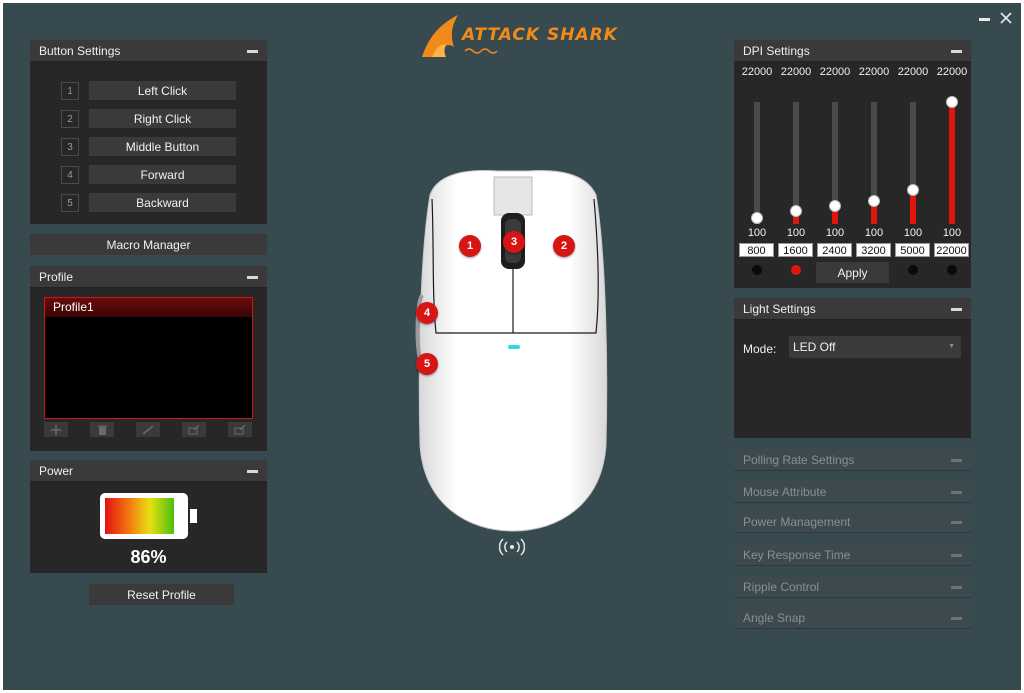 This screenshot has width=1024, height=693. I want to click on collapsed-section-title: Polling Rate Settings, so click(799, 459).